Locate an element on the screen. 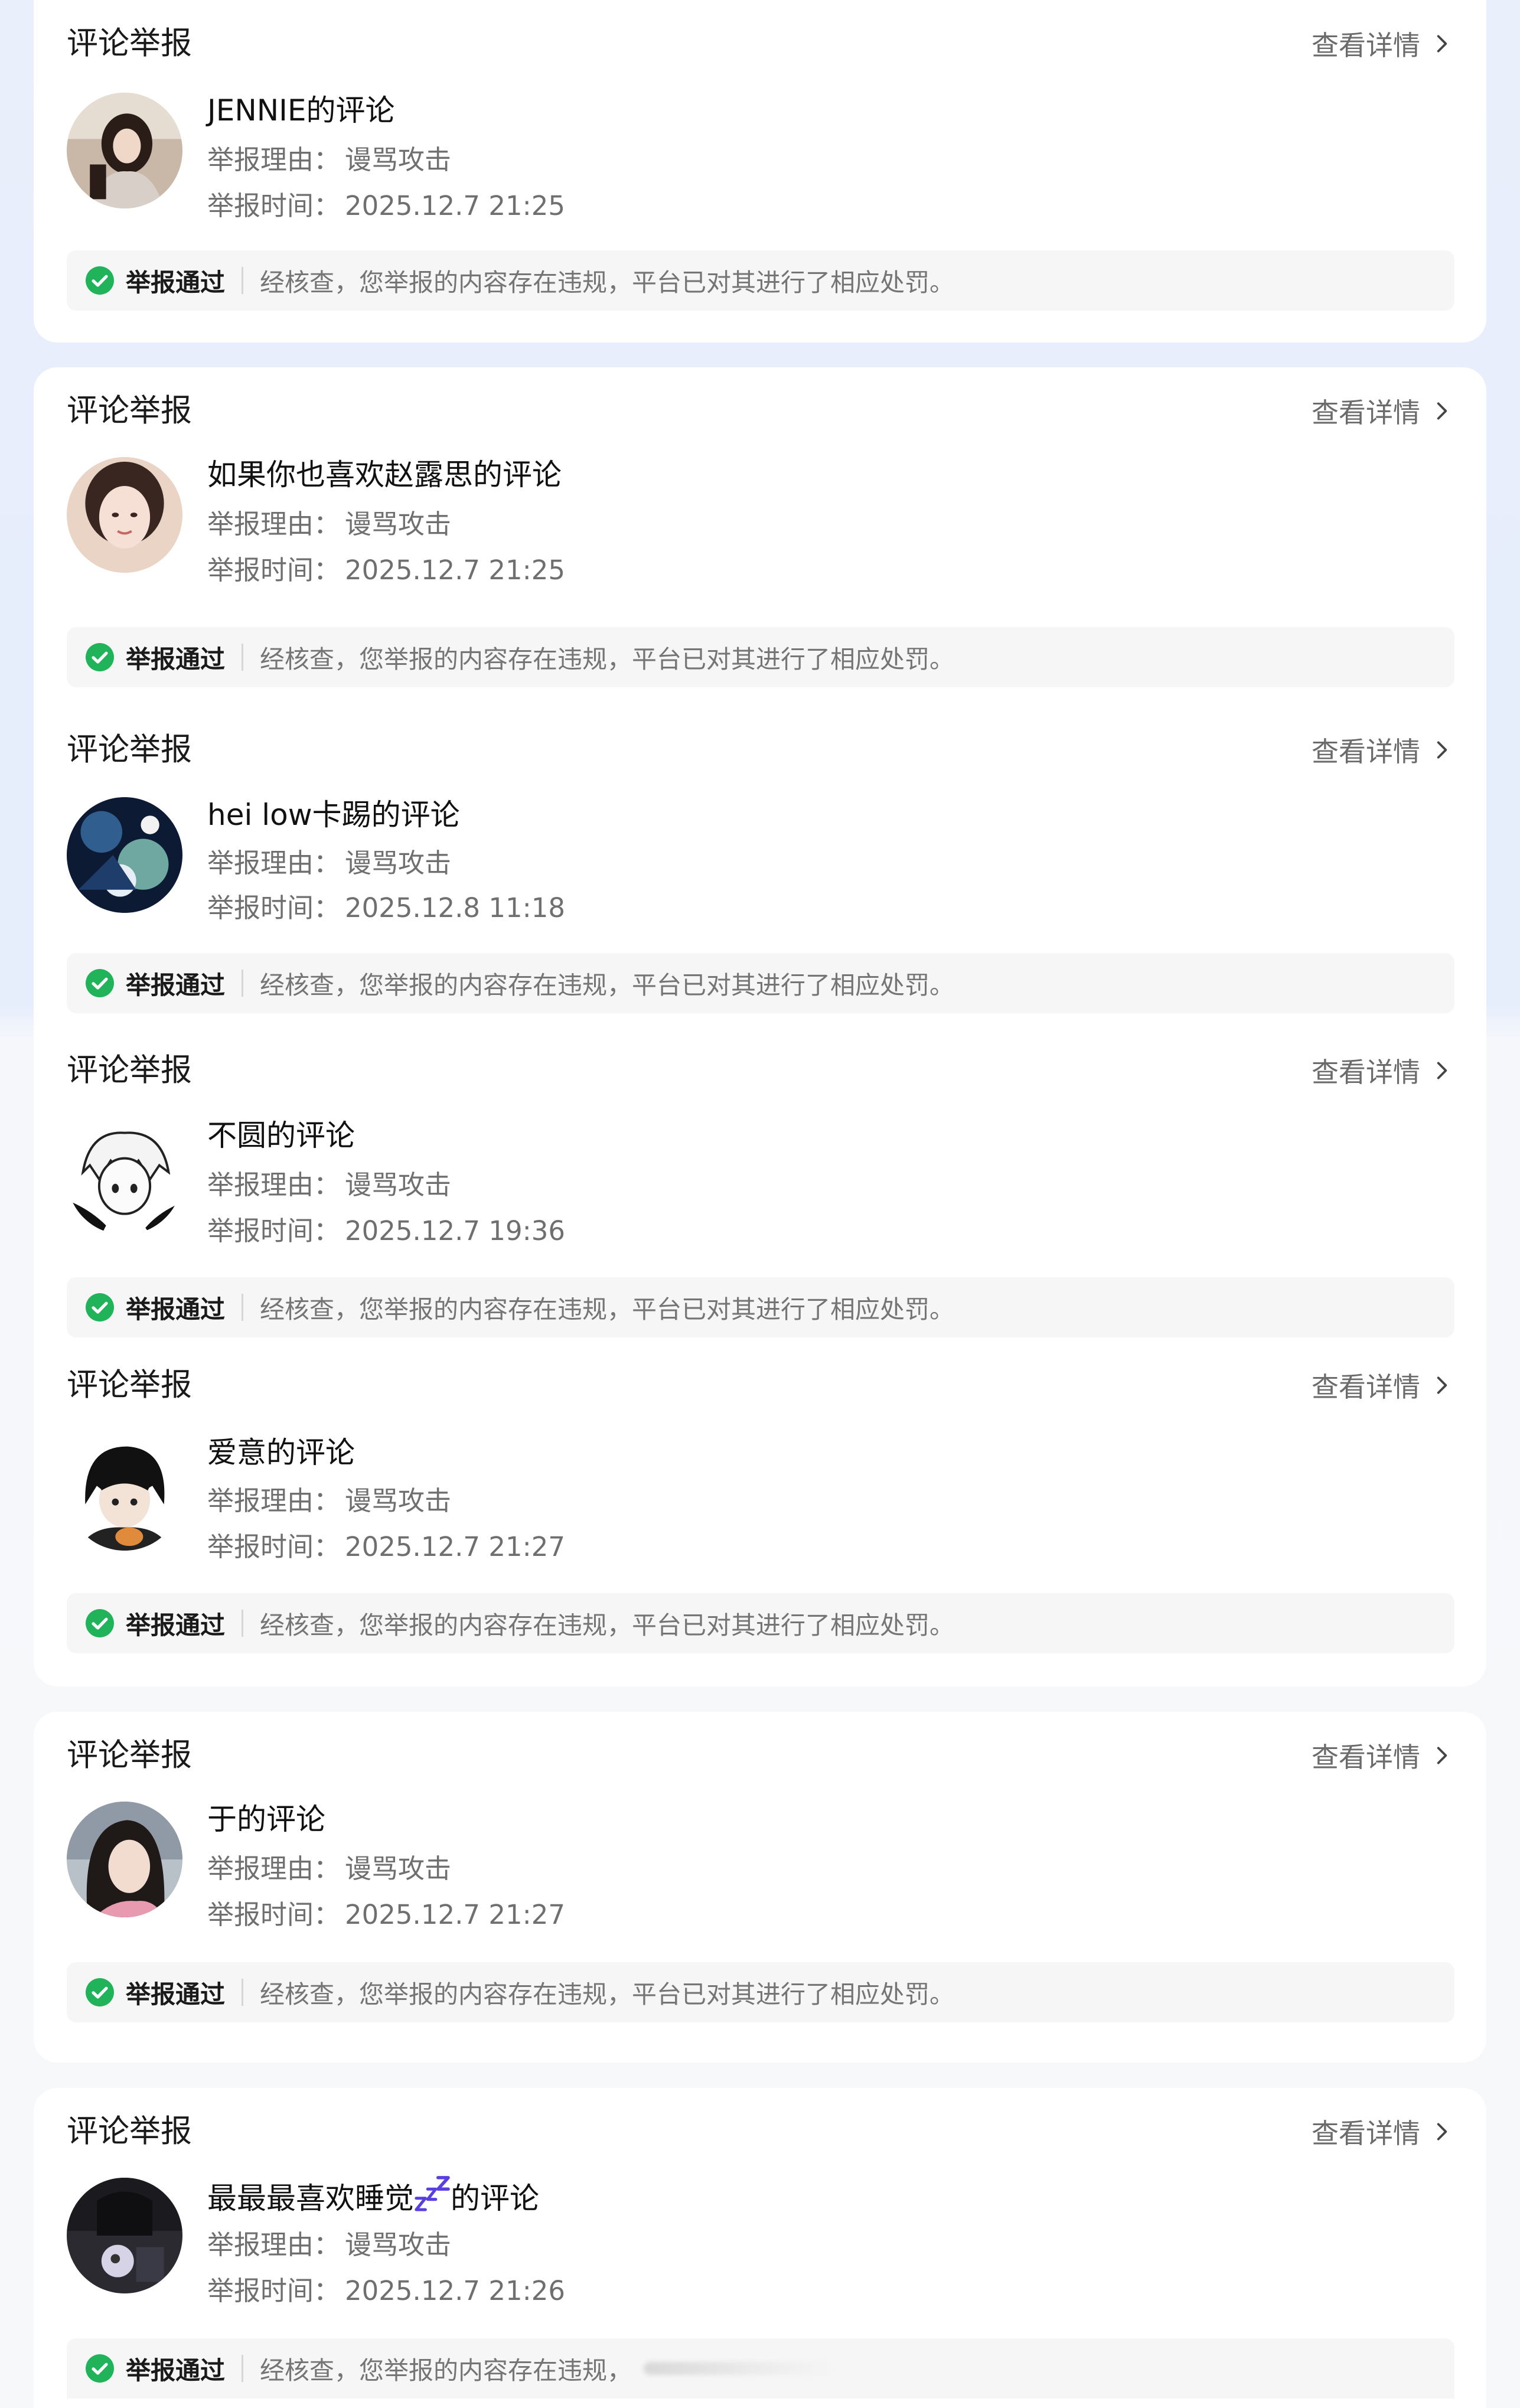 The width and height of the screenshot is (1520, 2408). status-bar: 举报通过 经核查，您举报的内容存在违规， is located at coordinates (760, 2368).